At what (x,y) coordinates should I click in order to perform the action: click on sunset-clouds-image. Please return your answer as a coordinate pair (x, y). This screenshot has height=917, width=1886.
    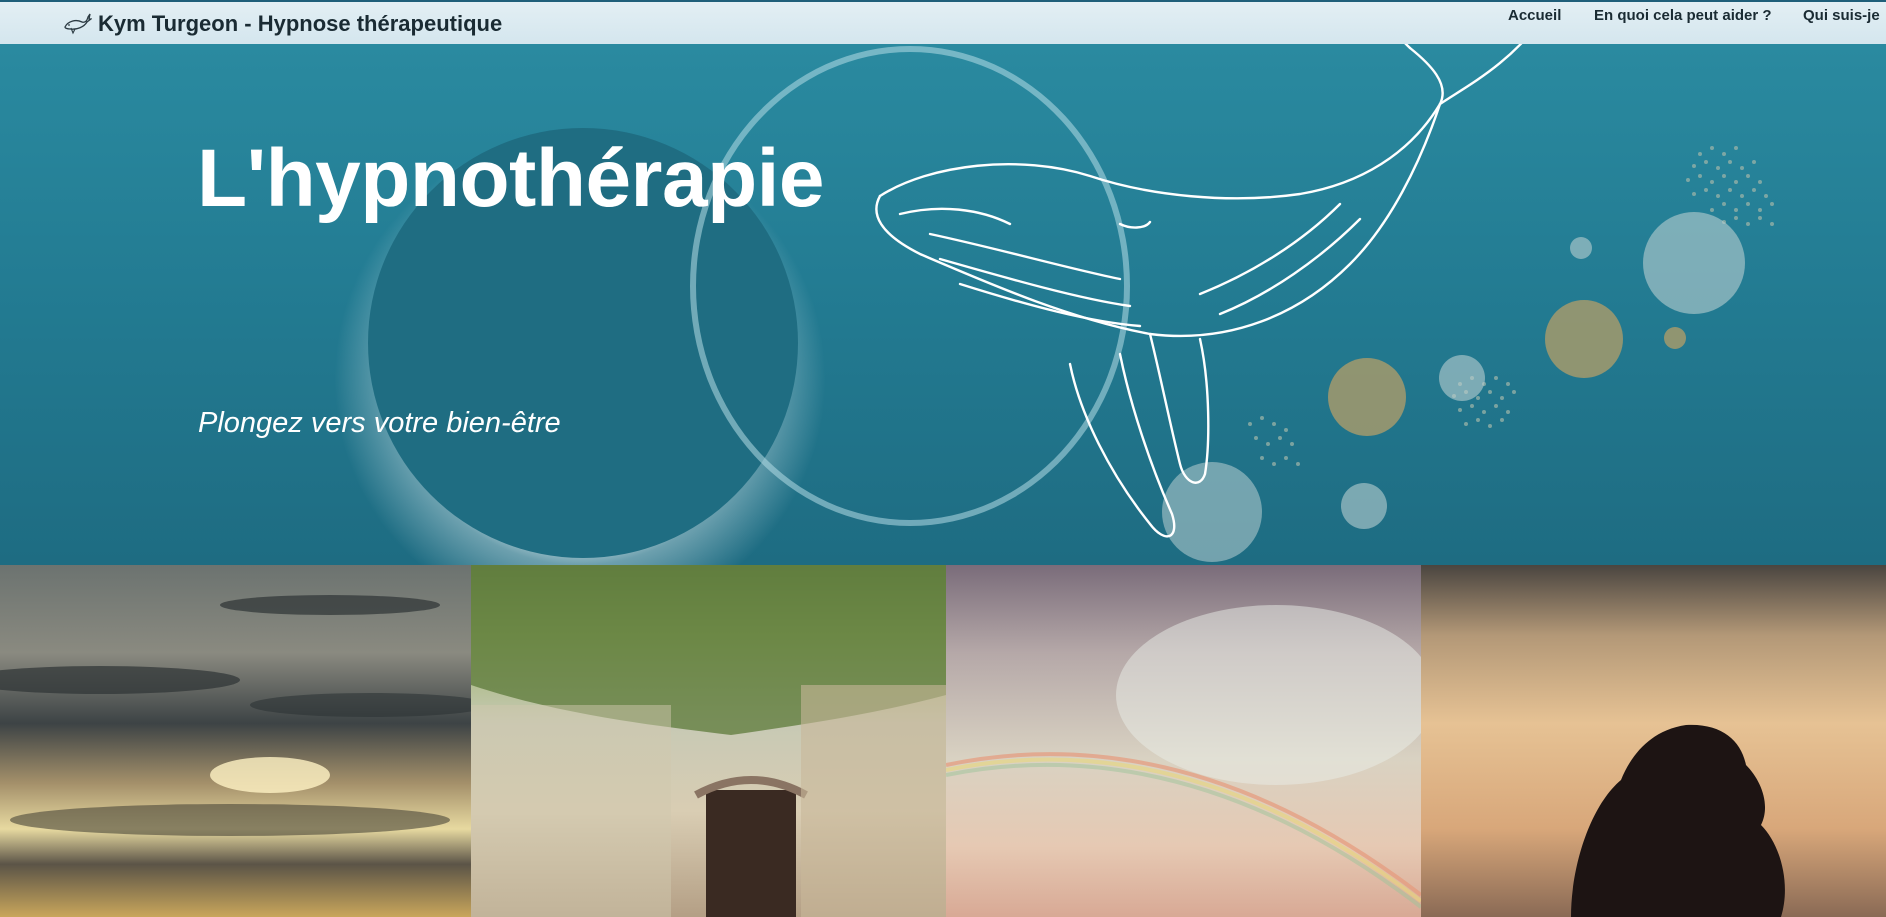
    Looking at the image, I should click on (235, 741).